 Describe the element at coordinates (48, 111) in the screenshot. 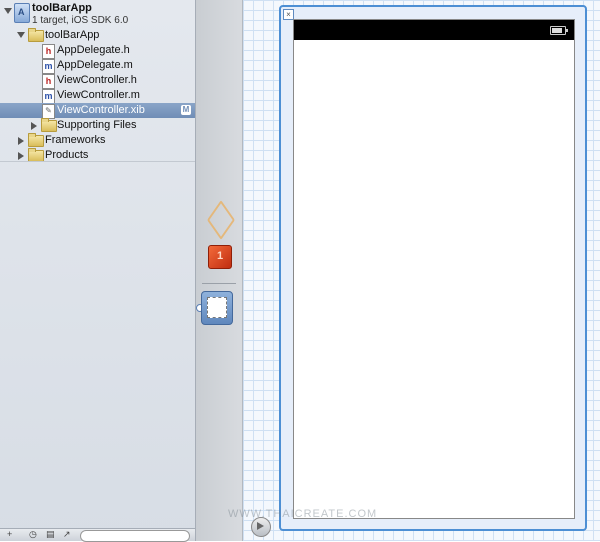

I see `interface-file-icon: ✎` at that location.